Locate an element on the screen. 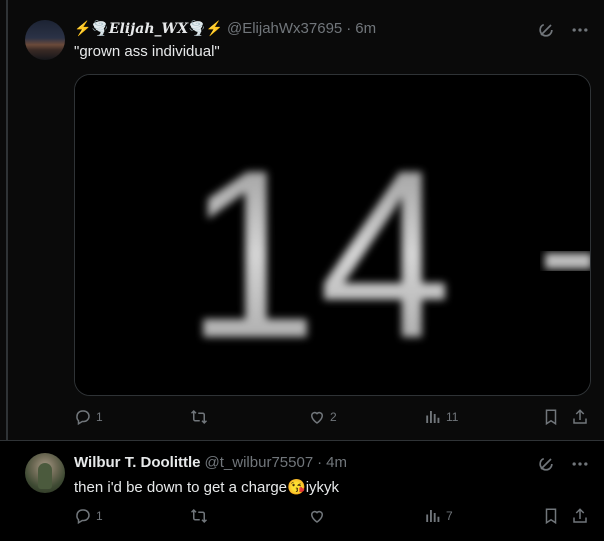 This screenshot has height=541, width=604. views-button: 11 is located at coordinates (441, 417).